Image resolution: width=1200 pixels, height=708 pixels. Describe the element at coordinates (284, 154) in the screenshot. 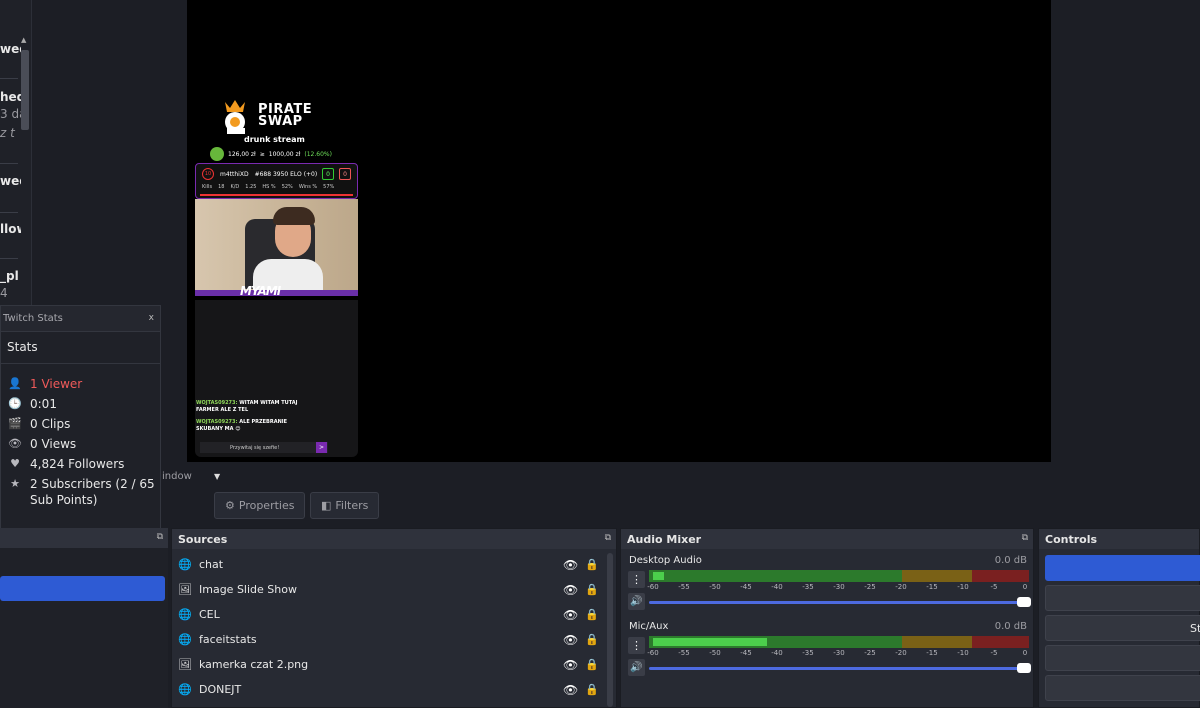

I see `goal-target: 1000,00 zł` at that location.